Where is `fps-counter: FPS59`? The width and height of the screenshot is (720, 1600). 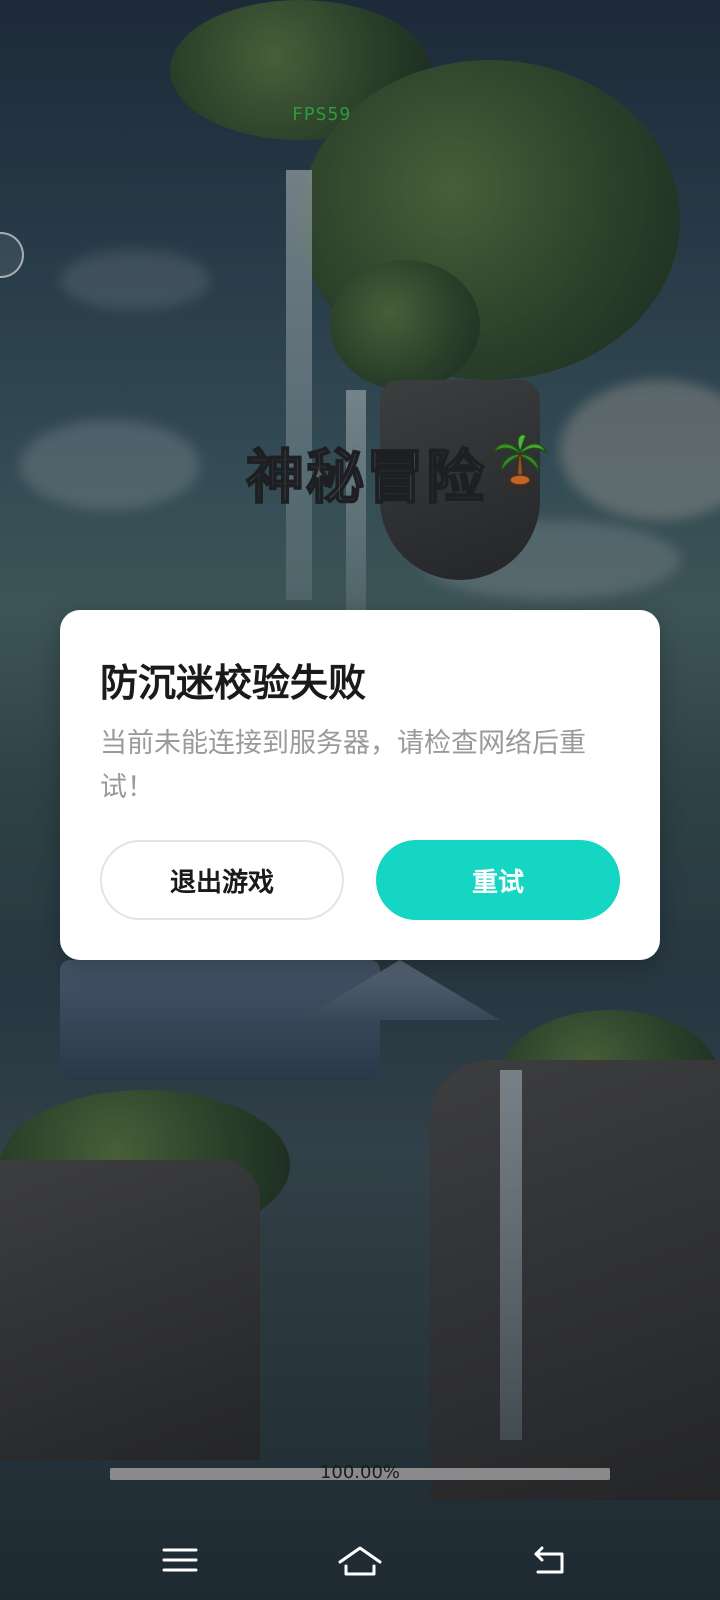
fps-counter: FPS59 is located at coordinates (322, 114).